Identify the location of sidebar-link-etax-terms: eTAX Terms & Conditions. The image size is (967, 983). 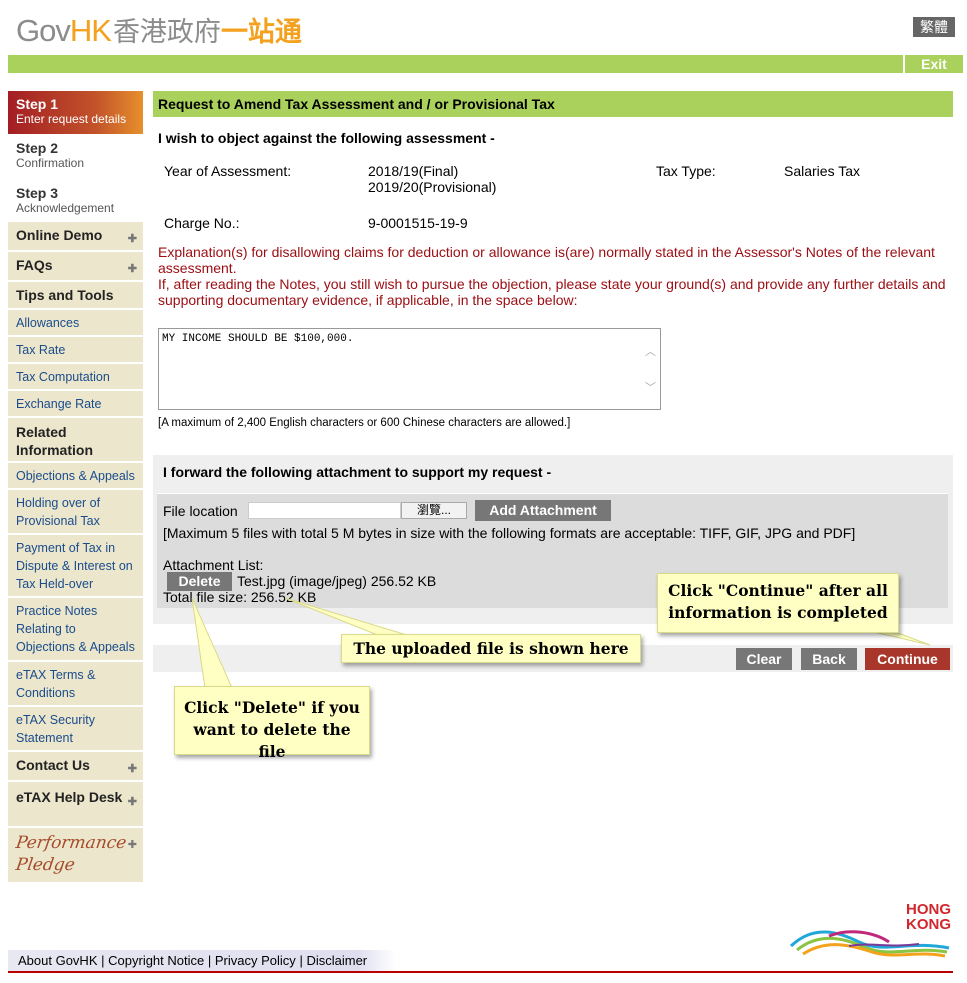
(75, 684).